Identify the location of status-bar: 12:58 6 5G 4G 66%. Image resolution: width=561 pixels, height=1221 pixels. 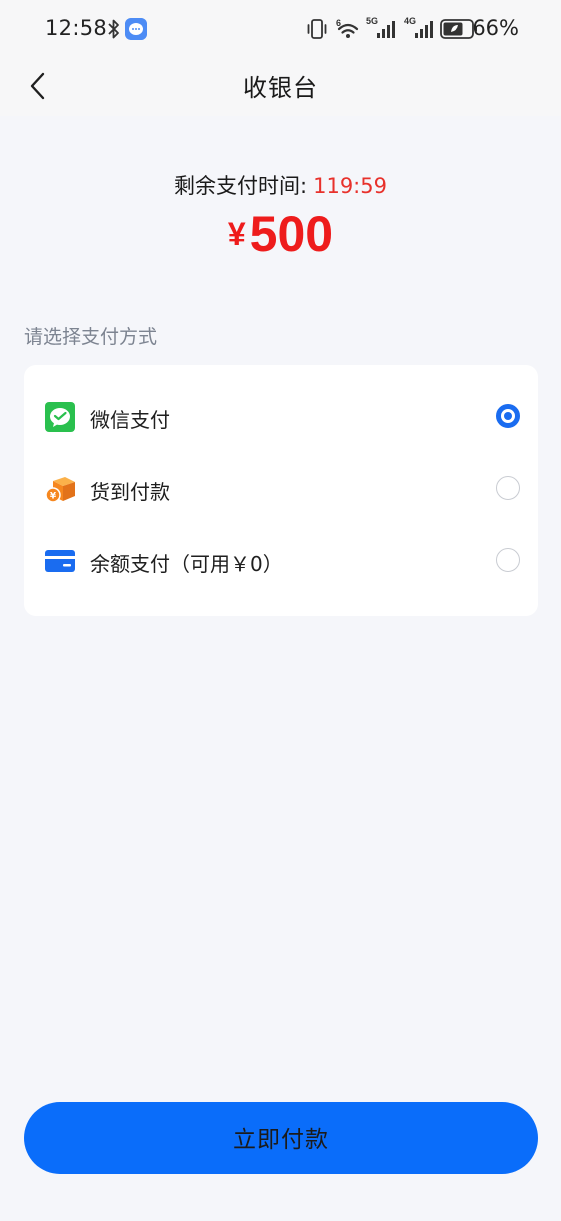
(280, 29).